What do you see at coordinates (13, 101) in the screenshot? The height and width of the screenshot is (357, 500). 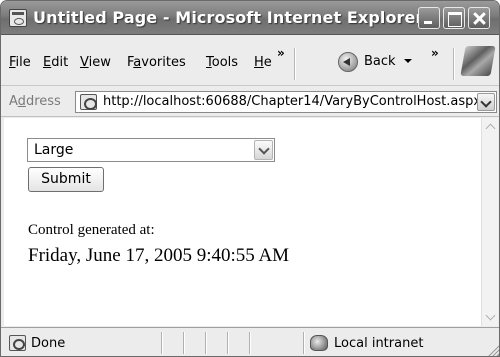 I see `address-label-pre: A` at bounding box center [13, 101].